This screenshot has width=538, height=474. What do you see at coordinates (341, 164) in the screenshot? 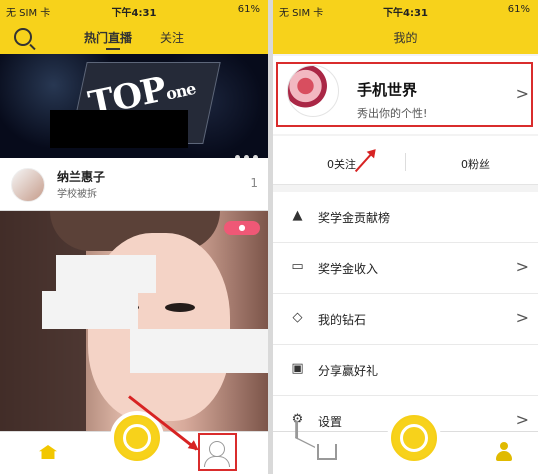
I see `following-count: 0关注` at bounding box center [341, 164].